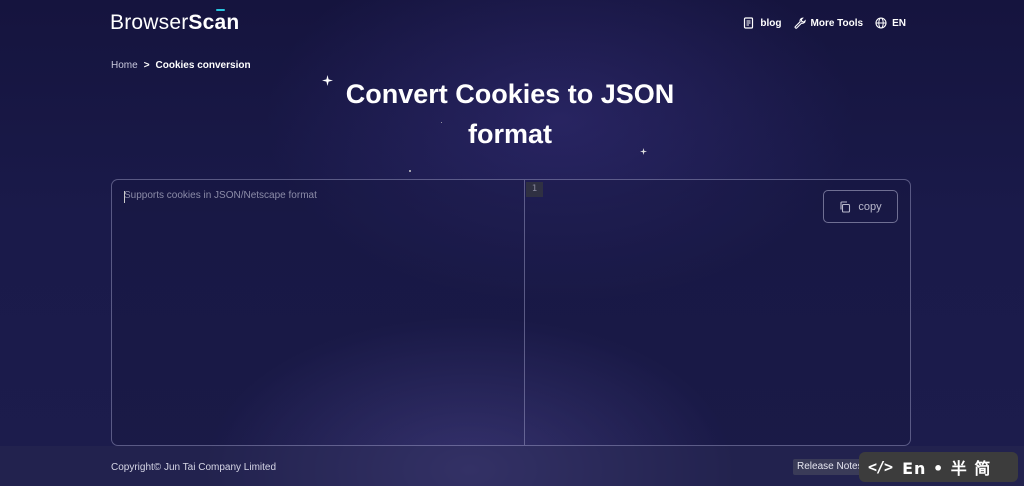 Image resolution: width=1024 pixels, height=486 pixels. Describe the element at coordinates (880, 467) in the screenshot. I see `code-icon: </>` at that location.